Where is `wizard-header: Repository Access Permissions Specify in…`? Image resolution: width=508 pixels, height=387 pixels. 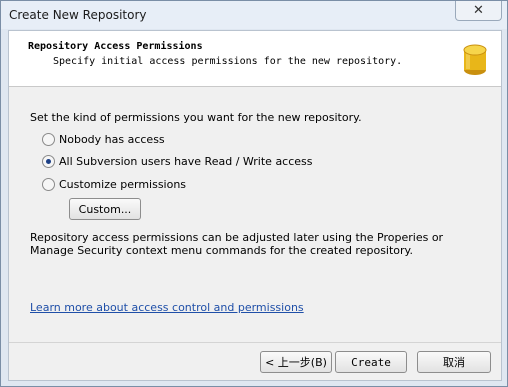 wizard-header: Repository Access Permissions Specify in… is located at coordinates (255, 59).